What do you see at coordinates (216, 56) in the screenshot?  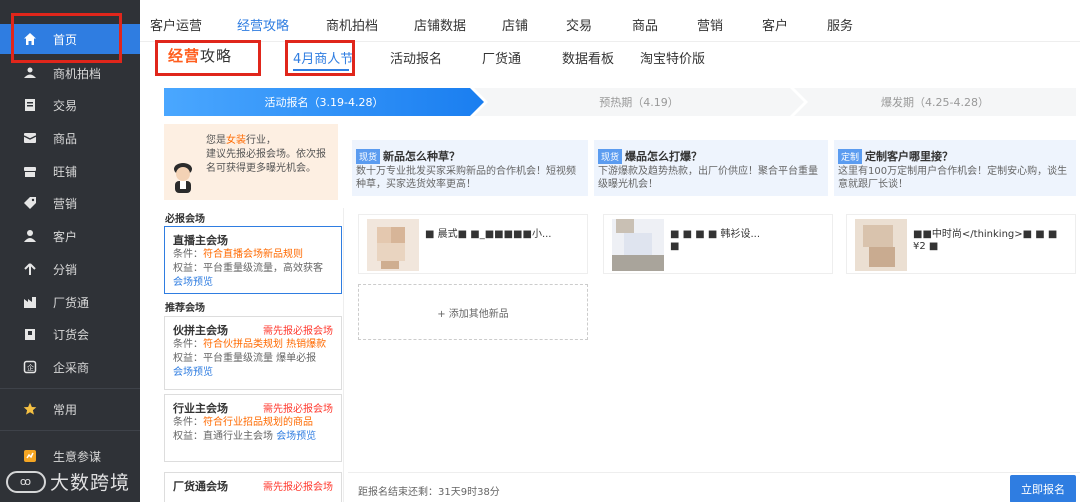 I see `logo-sub-text: 攻略` at bounding box center [216, 56].